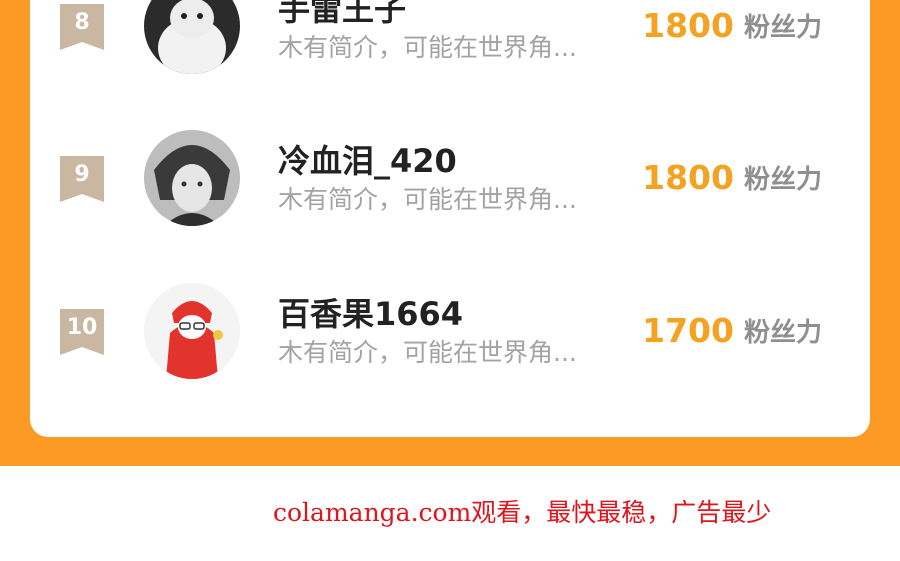 The width and height of the screenshot is (900, 561). I want to click on anime-character-avatar-image, so click(192, 178).